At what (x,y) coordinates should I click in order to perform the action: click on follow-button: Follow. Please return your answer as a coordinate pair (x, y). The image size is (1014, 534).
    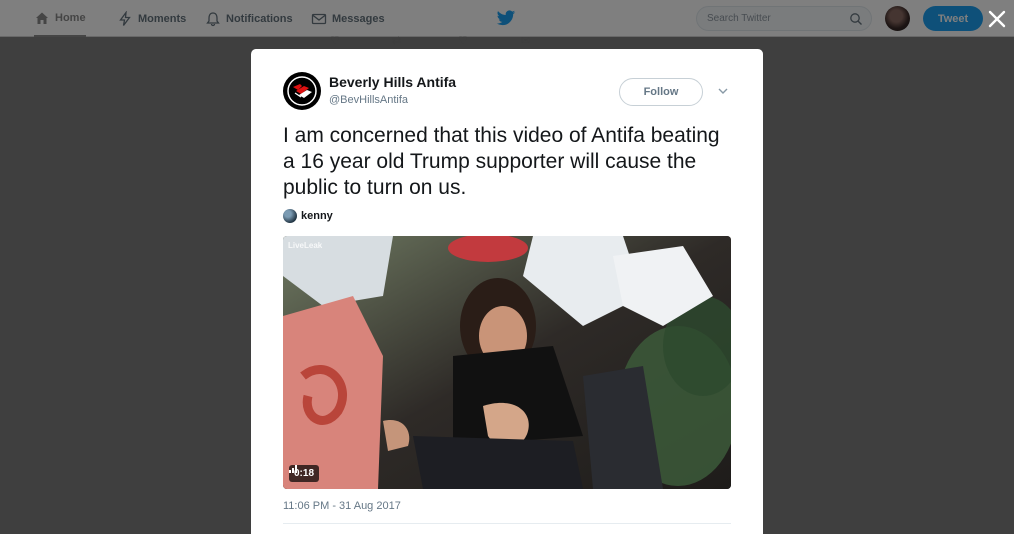
    Looking at the image, I should click on (661, 92).